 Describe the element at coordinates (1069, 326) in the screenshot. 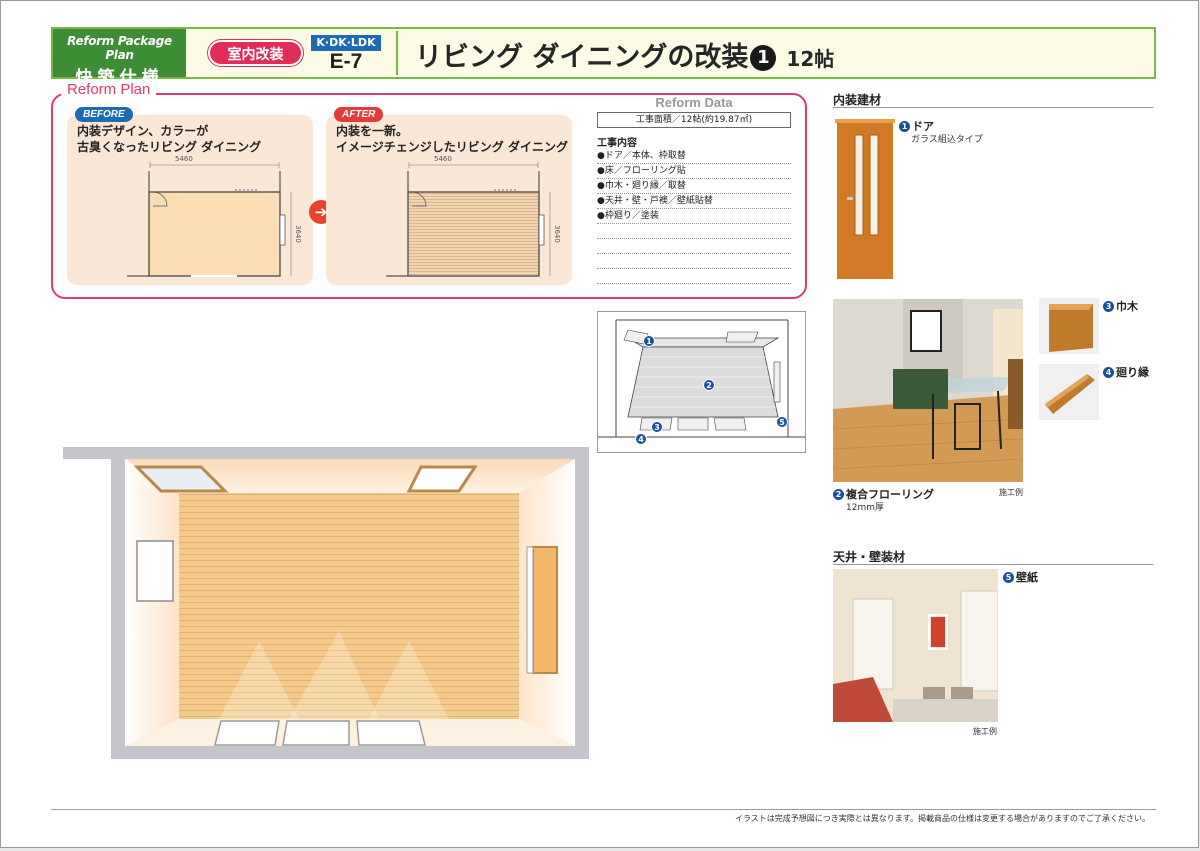

I see `baseboard-photo` at that location.